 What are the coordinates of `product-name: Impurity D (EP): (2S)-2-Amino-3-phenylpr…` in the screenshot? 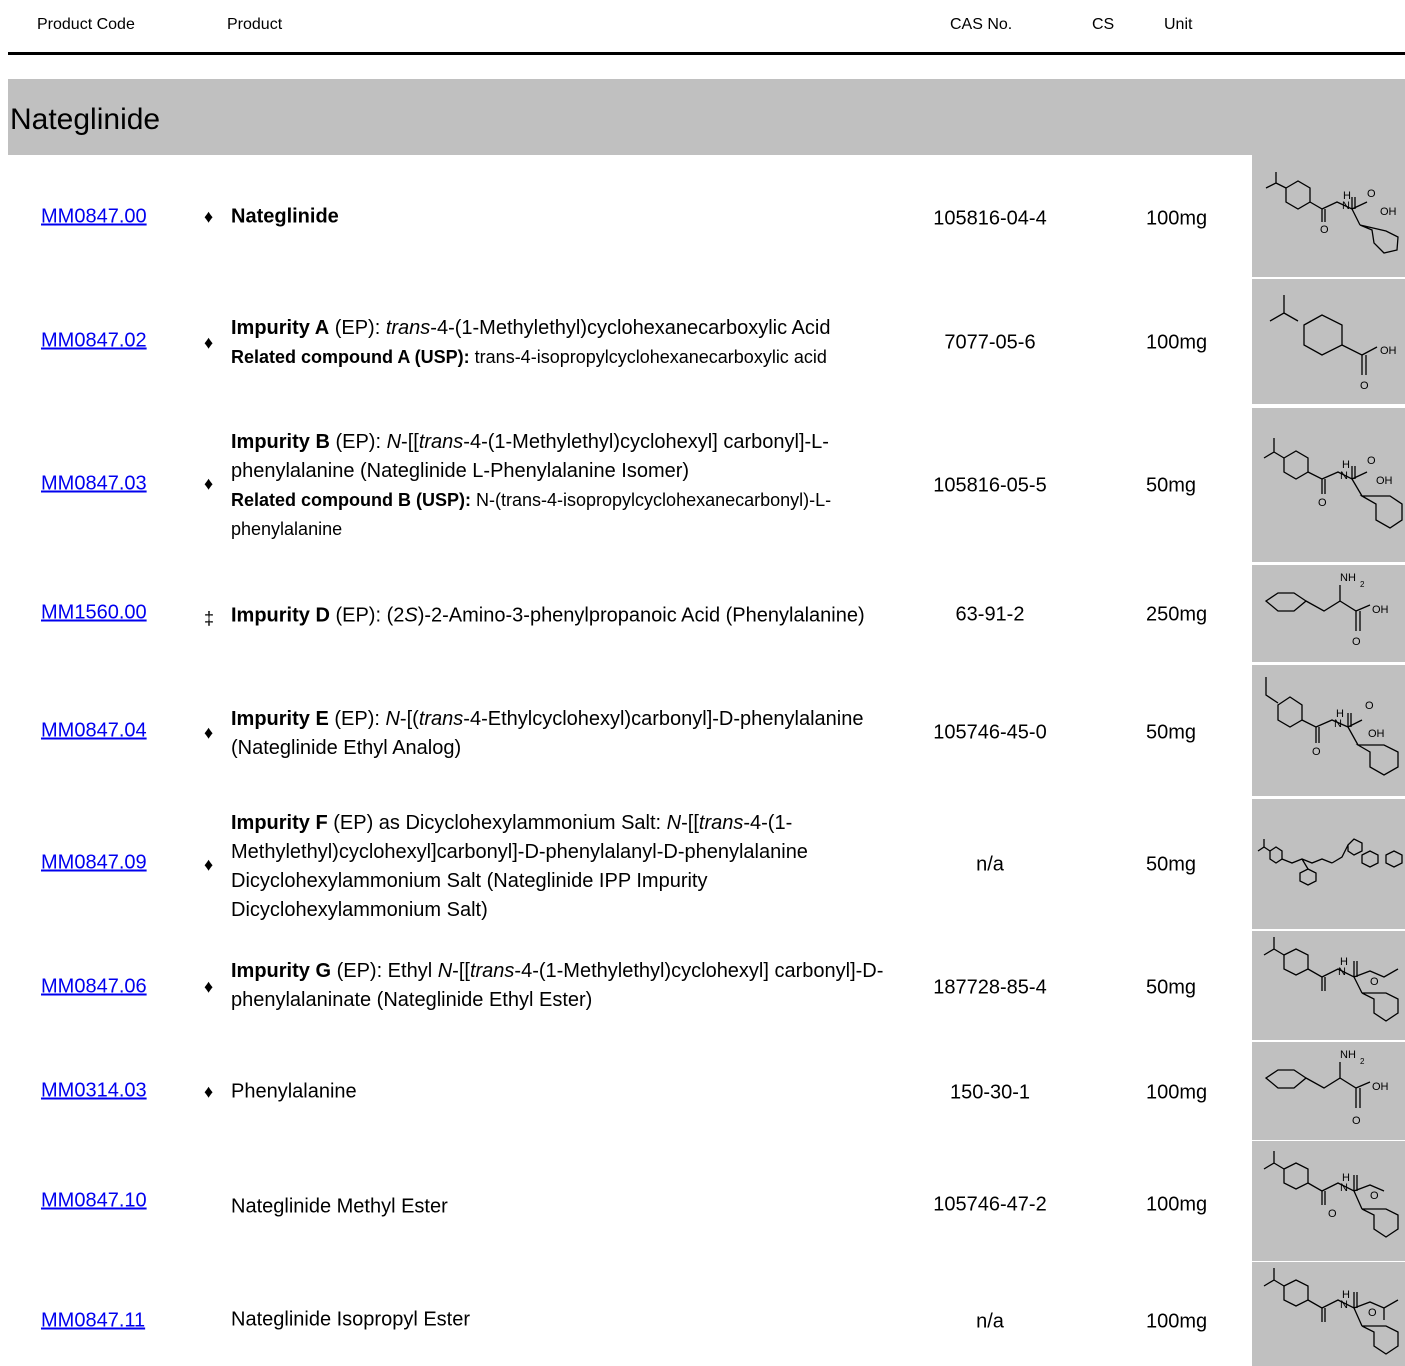 It's located at (548, 615).